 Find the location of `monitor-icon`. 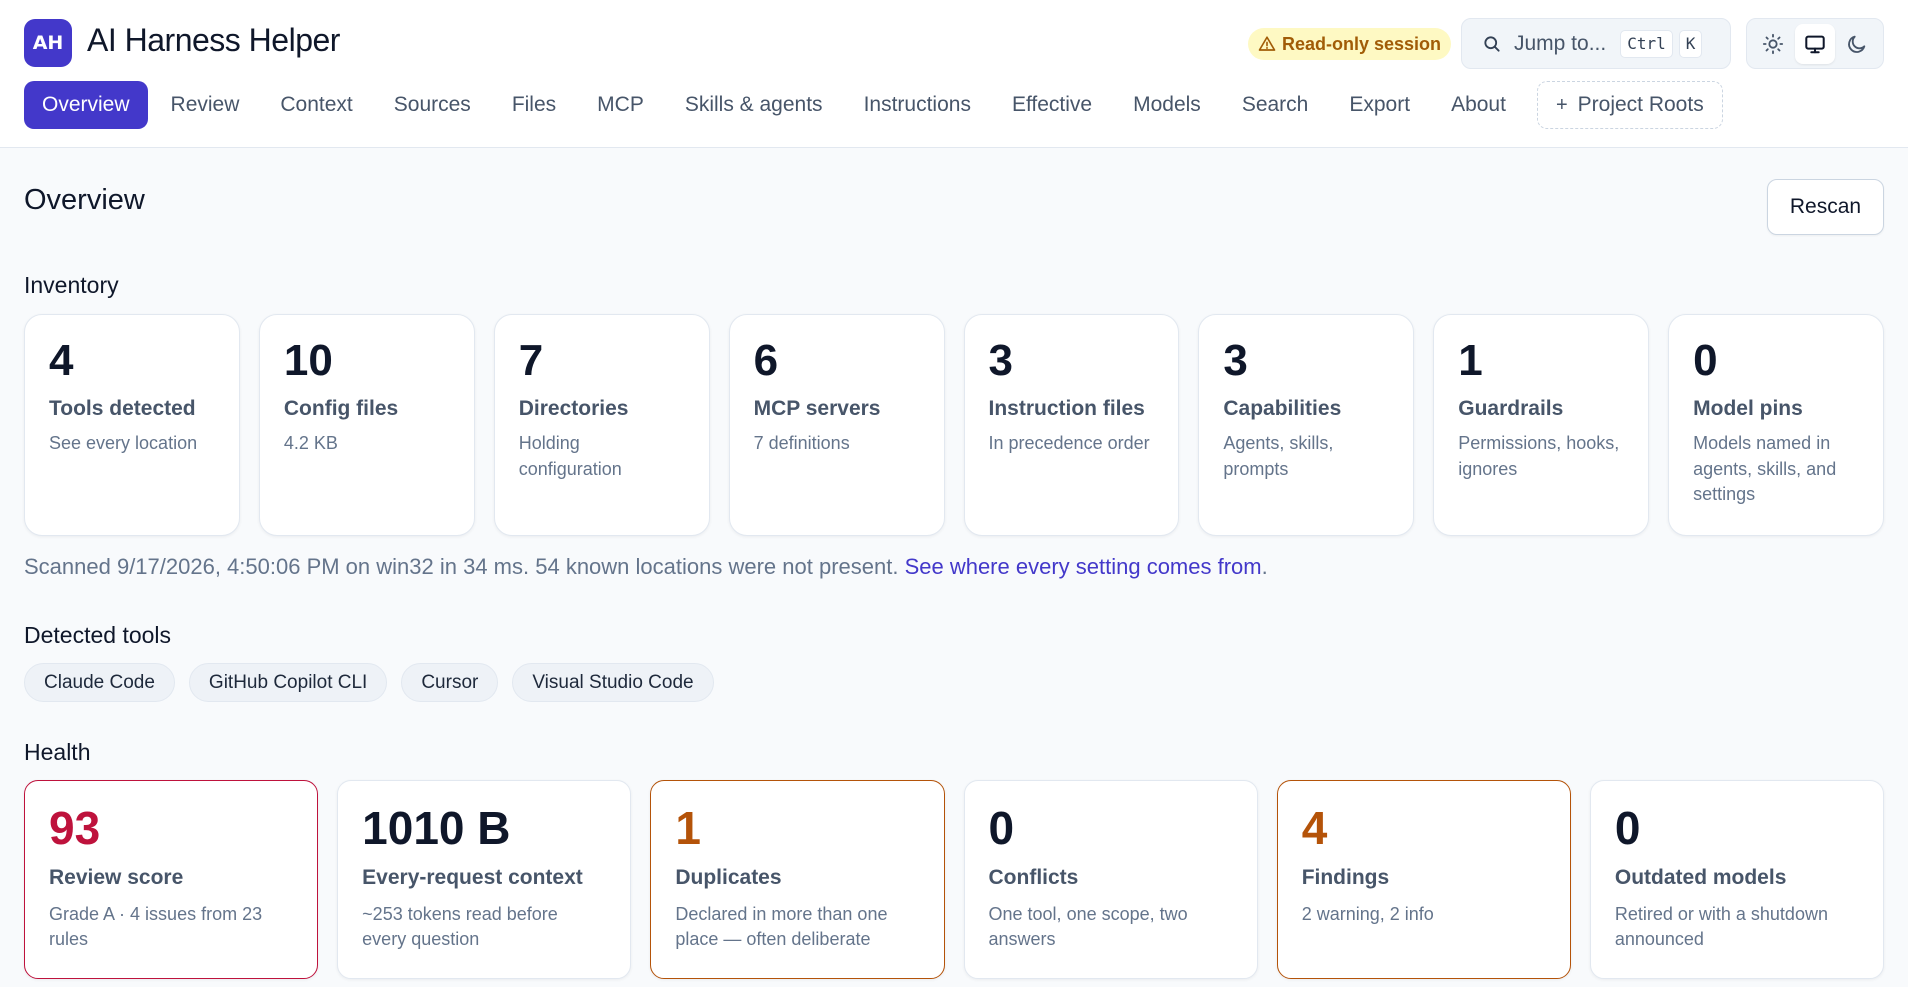

monitor-icon is located at coordinates (1815, 44).